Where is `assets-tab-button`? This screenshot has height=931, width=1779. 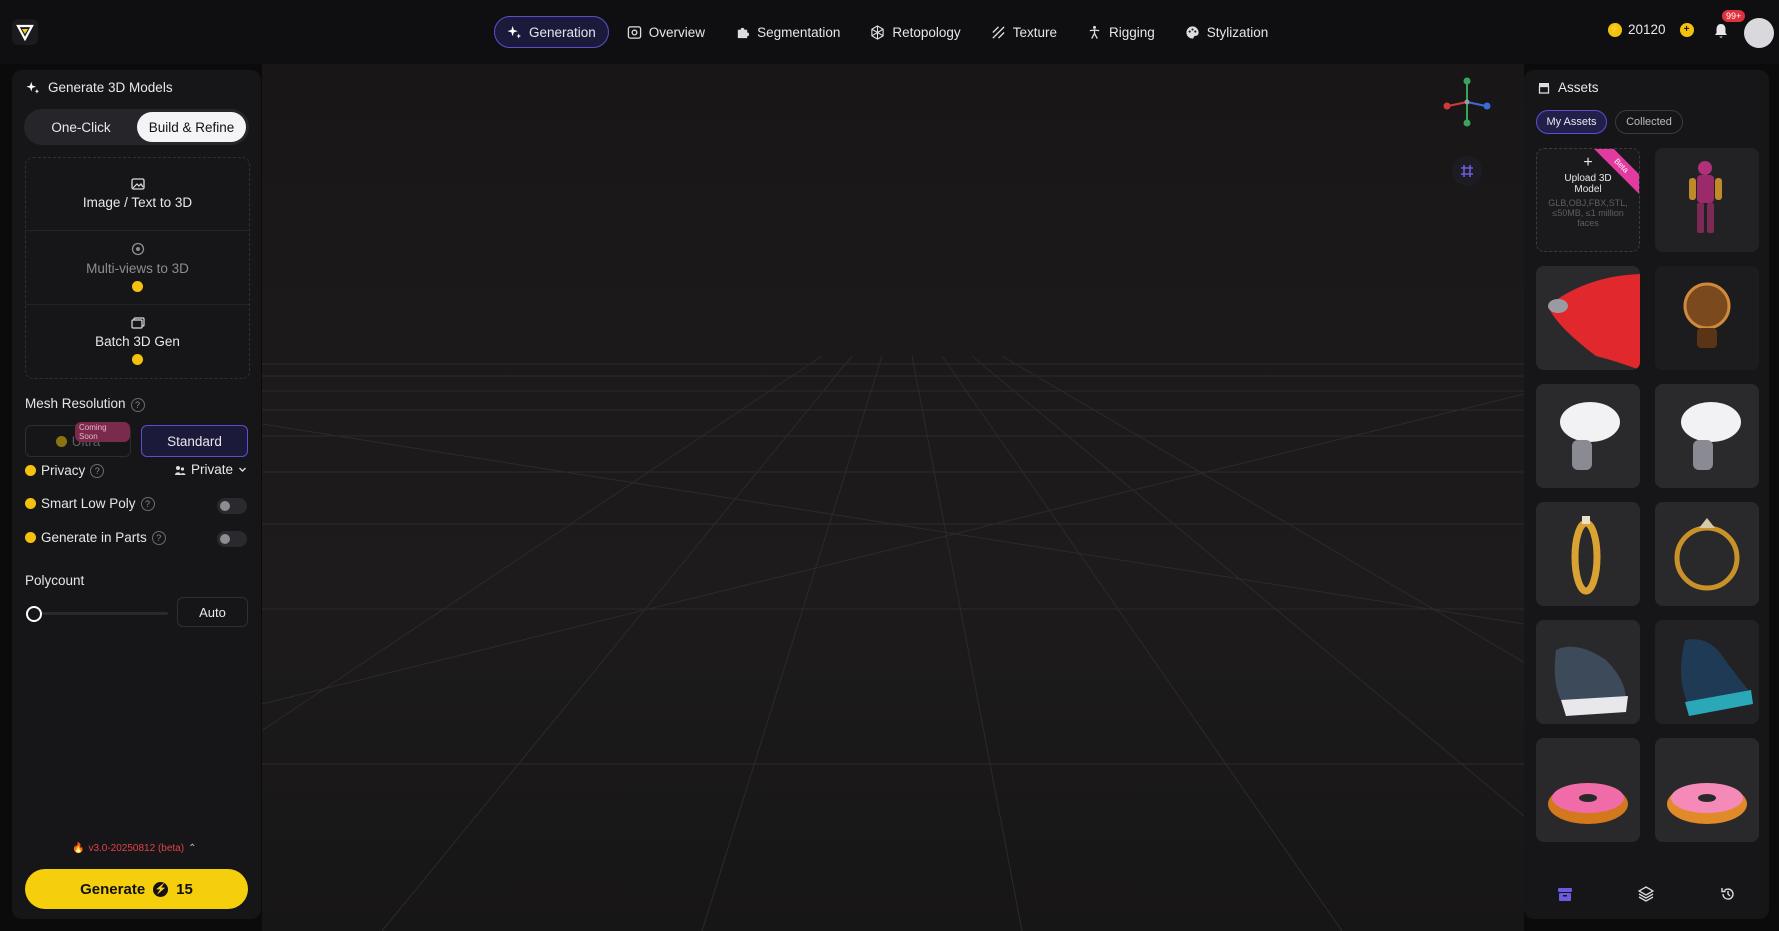
assets-tab-button is located at coordinates (1565, 894).